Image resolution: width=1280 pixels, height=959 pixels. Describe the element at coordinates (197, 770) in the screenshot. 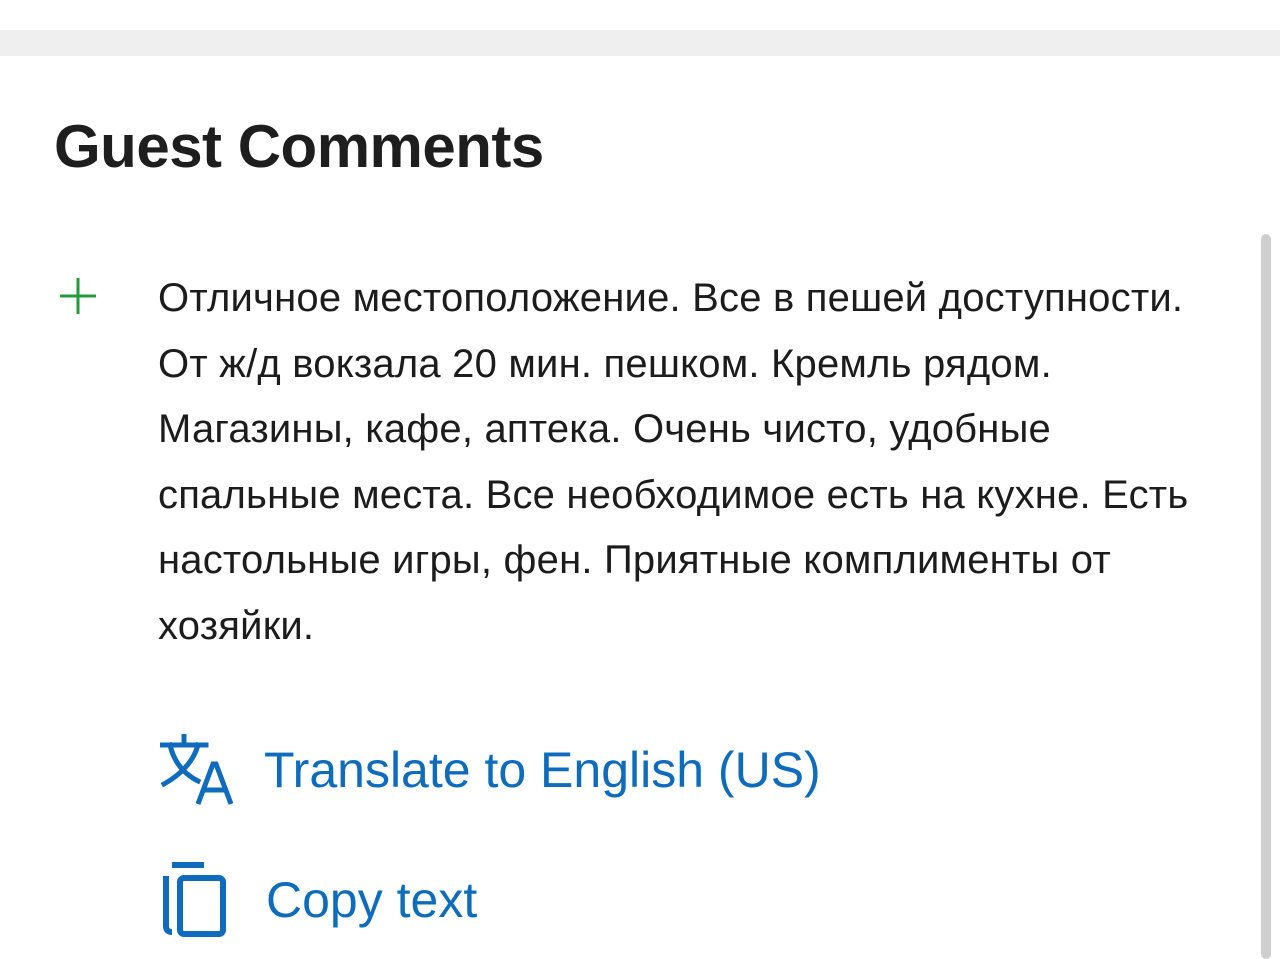

I see `translate-icon` at that location.